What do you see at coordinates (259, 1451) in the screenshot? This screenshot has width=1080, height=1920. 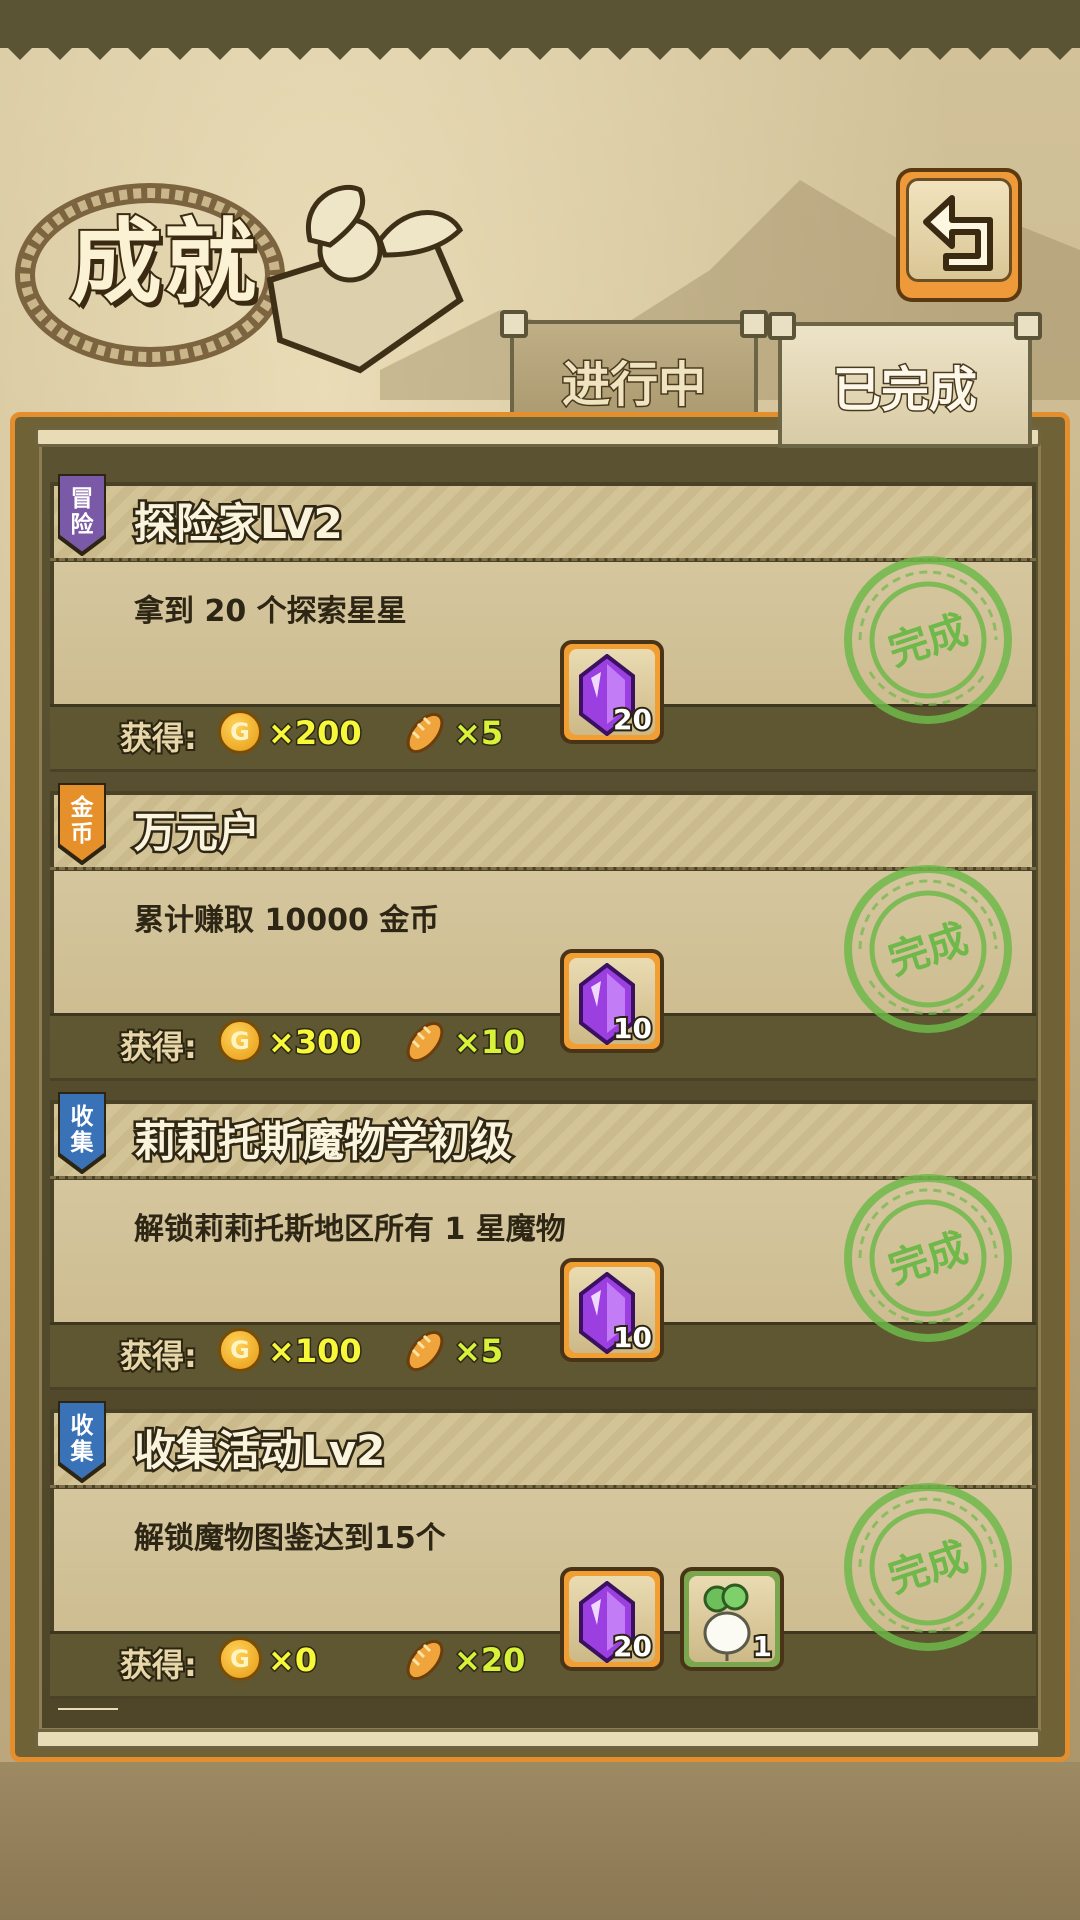 I see `achievement-title: 收集活动Lv2` at bounding box center [259, 1451].